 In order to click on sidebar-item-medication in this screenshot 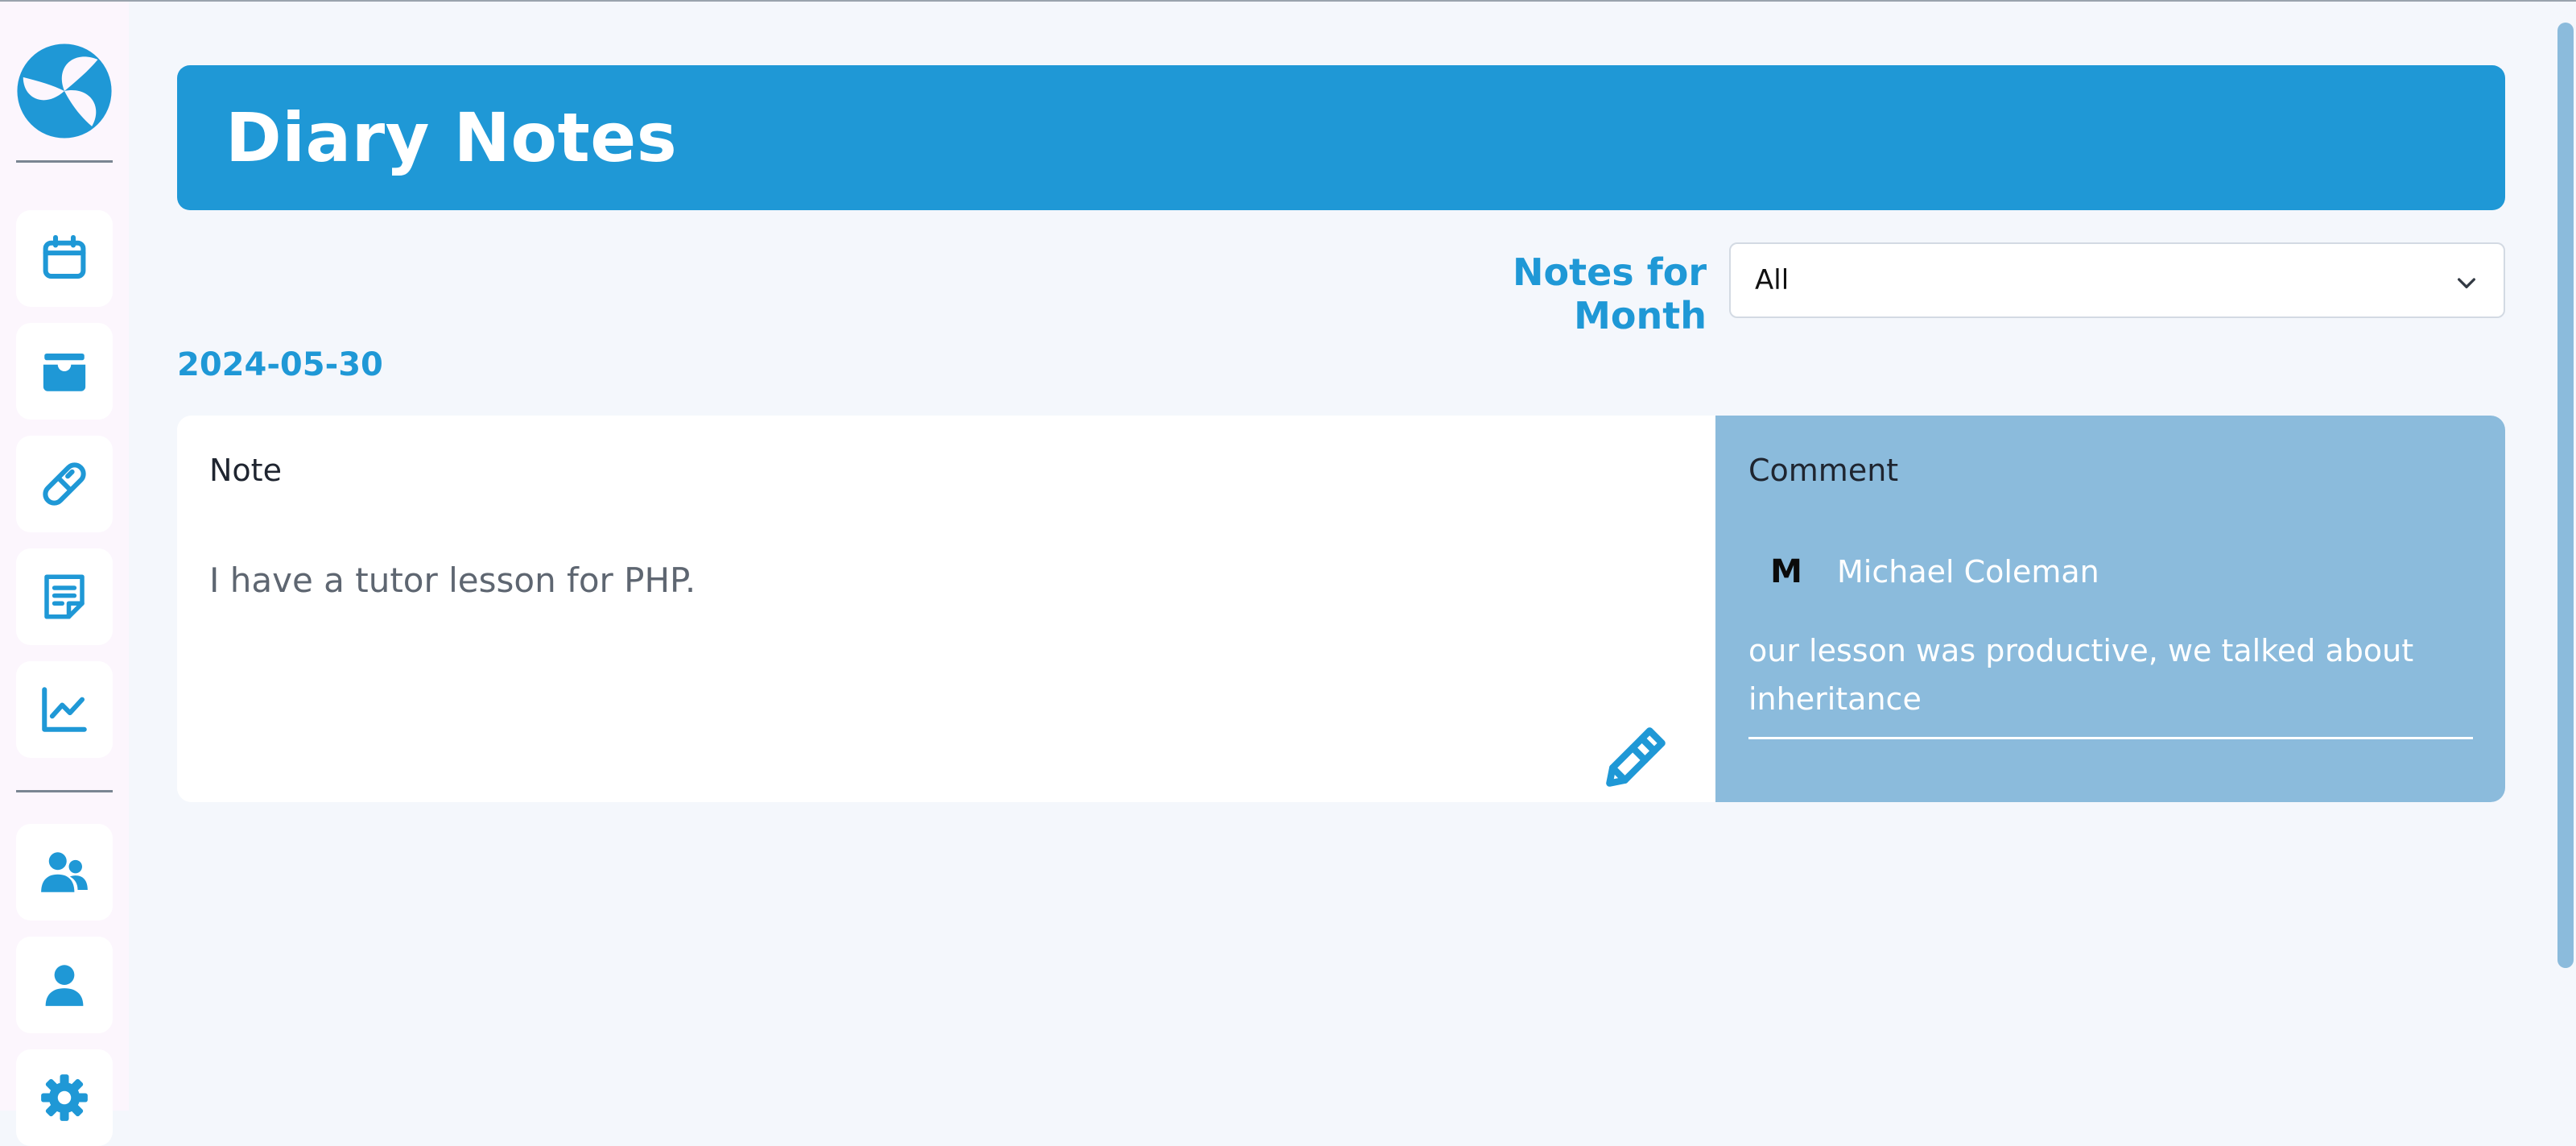, I will do `click(64, 484)`.